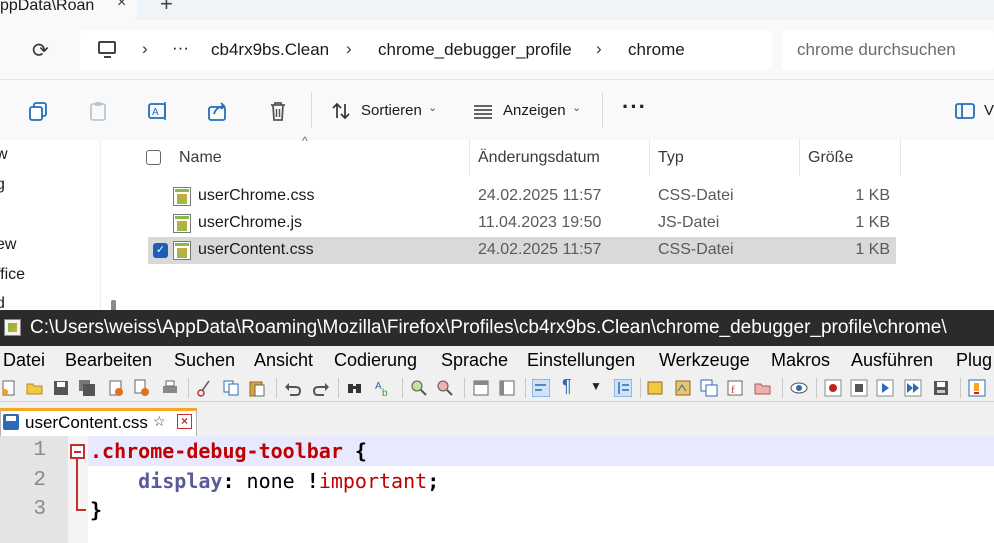 This screenshot has height=543, width=994. I want to click on doc-list-icon, so click(709, 388).